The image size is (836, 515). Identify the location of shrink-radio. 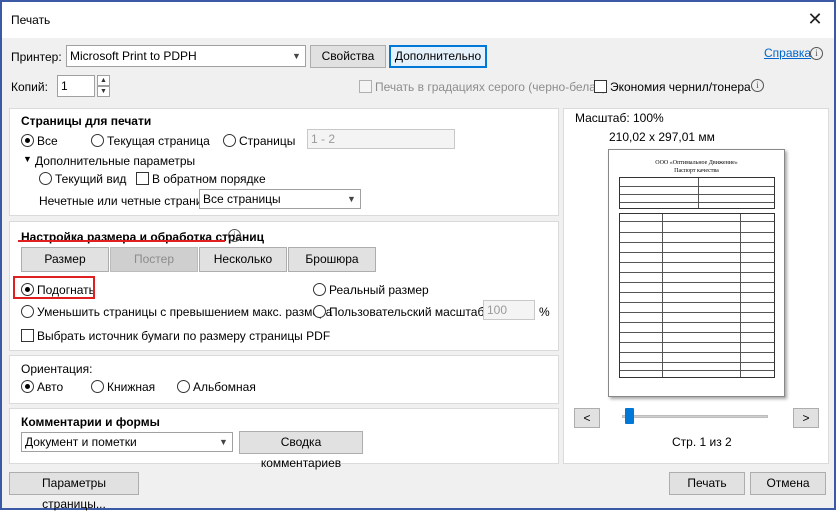
(27, 311).